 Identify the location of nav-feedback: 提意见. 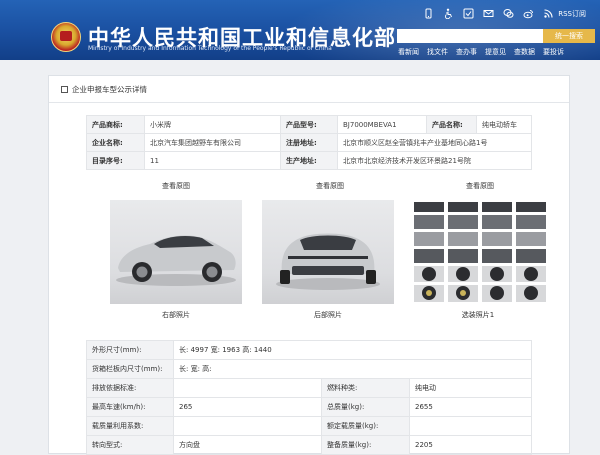
(495, 52).